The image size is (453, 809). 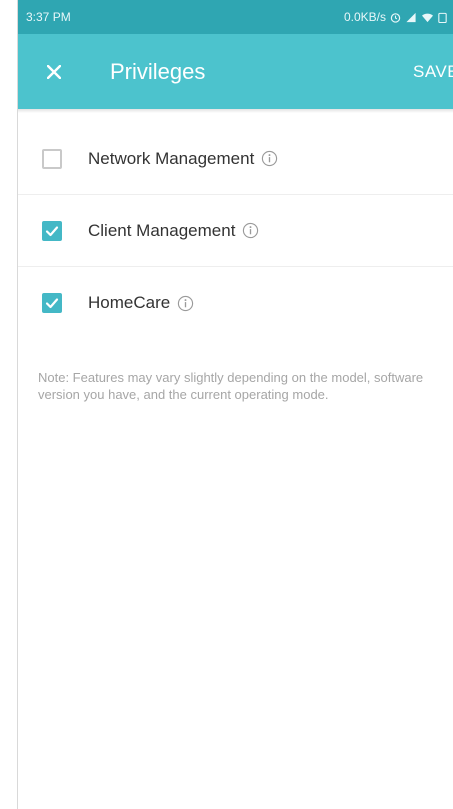 What do you see at coordinates (442, 17) in the screenshot?
I see `battery-icon` at bounding box center [442, 17].